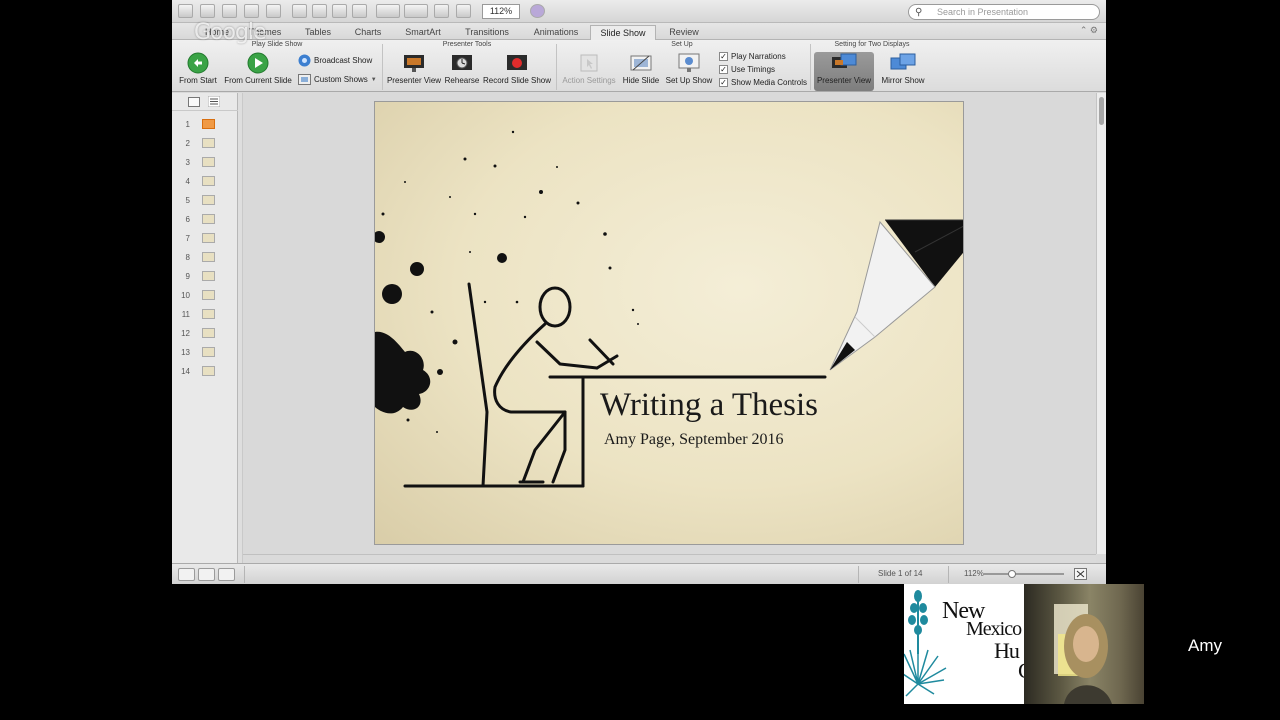 The height and width of the screenshot is (720, 1280). I want to click on toolbar-icon-open, so click(229, 11).